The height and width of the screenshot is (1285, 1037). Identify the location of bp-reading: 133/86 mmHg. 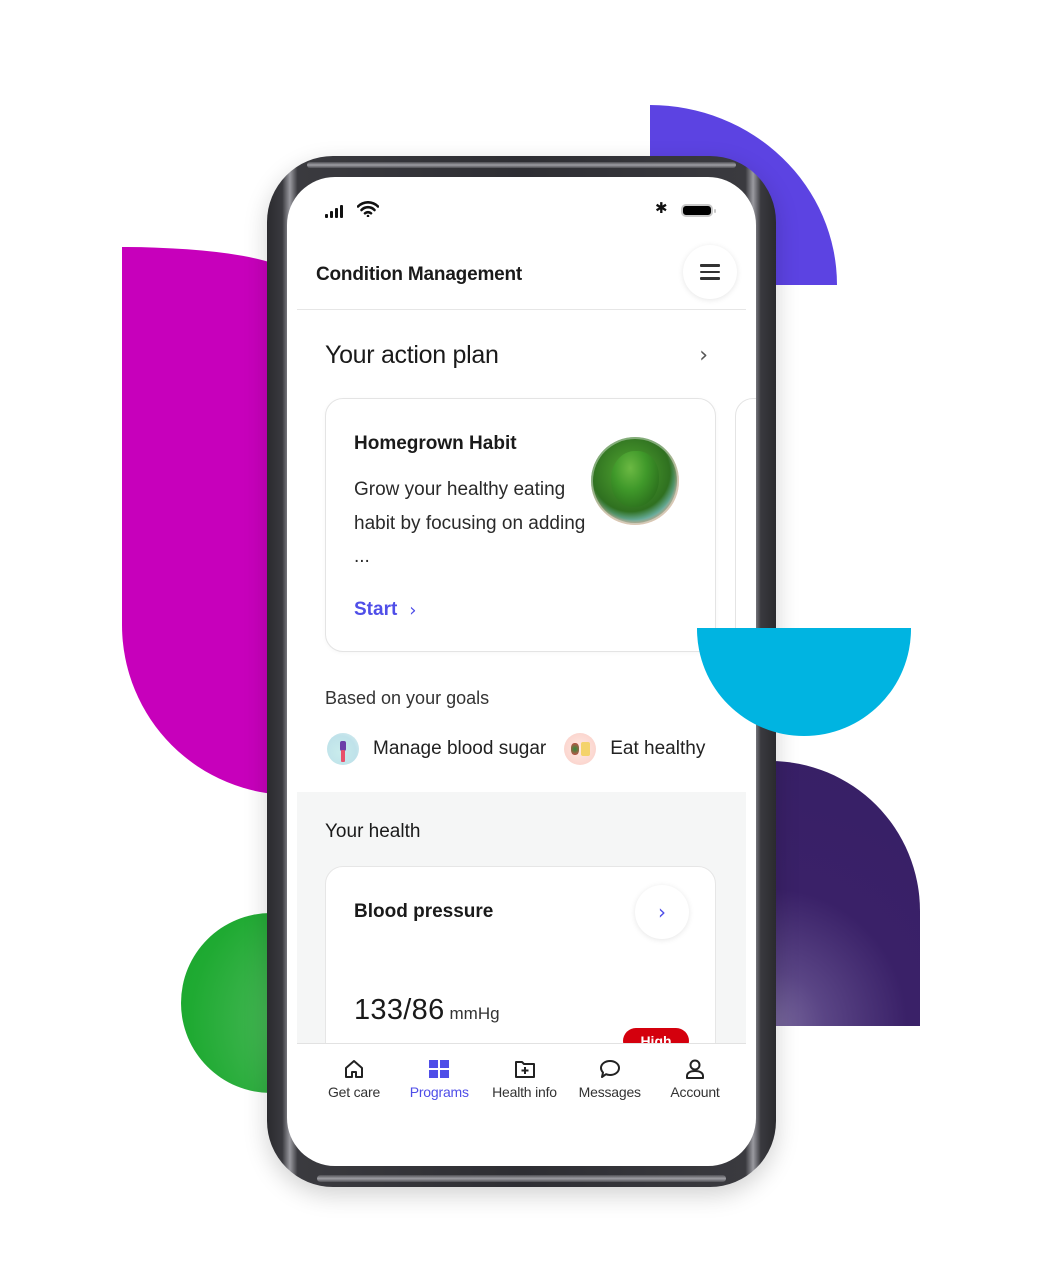
(427, 1010).